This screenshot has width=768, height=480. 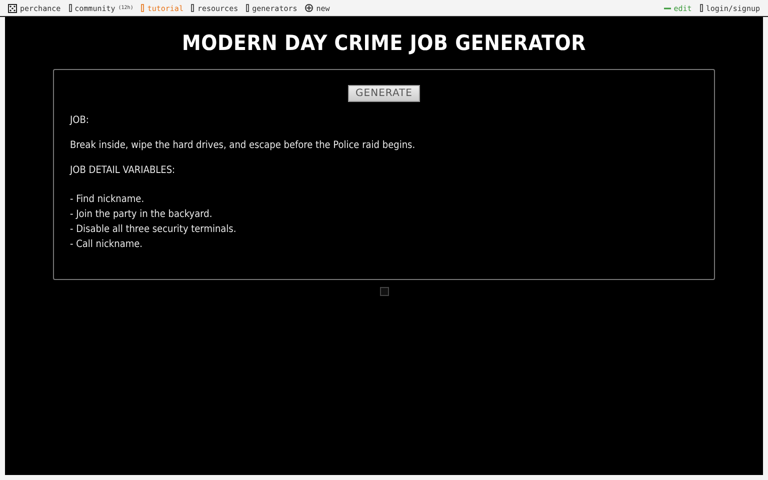 What do you see at coordinates (80, 120) in the screenshot?
I see `output-text: JOB:` at bounding box center [80, 120].